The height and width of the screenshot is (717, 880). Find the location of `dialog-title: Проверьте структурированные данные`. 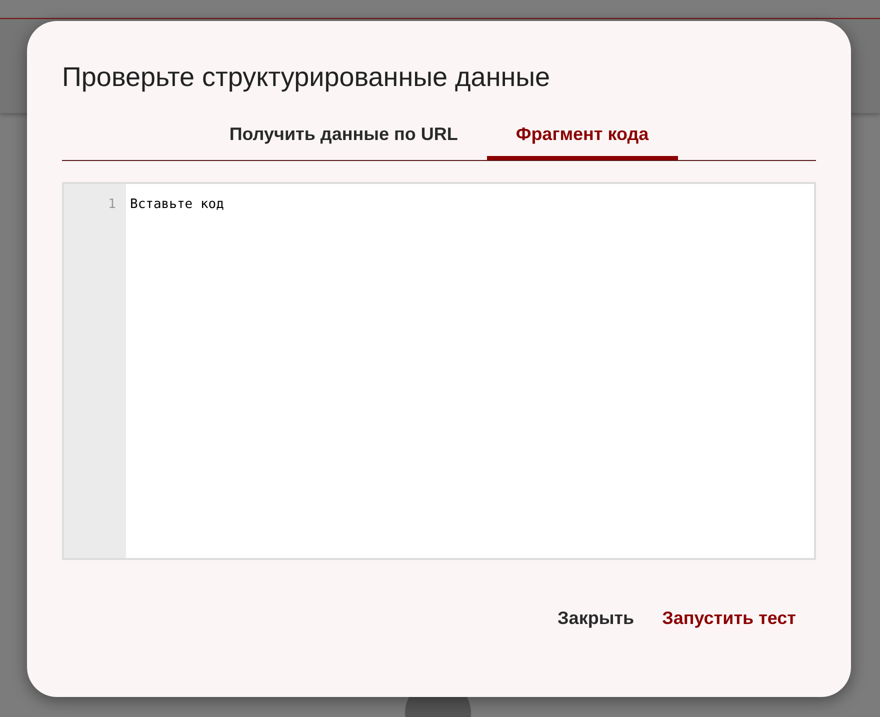

dialog-title: Проверьте структурированные данные is located at coordinates (306, 77).